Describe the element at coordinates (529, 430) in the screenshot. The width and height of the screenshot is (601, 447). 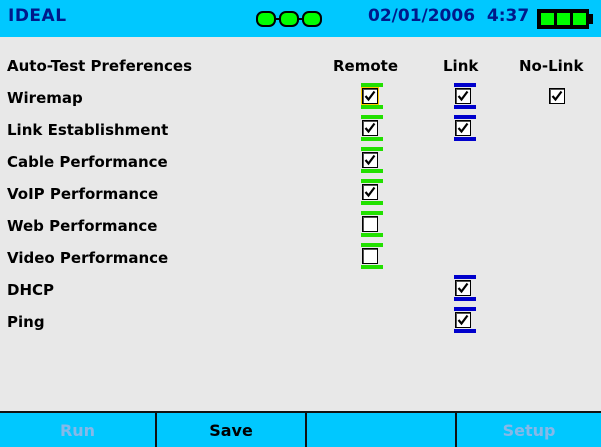
I see `setup-button: Setup` at that location.